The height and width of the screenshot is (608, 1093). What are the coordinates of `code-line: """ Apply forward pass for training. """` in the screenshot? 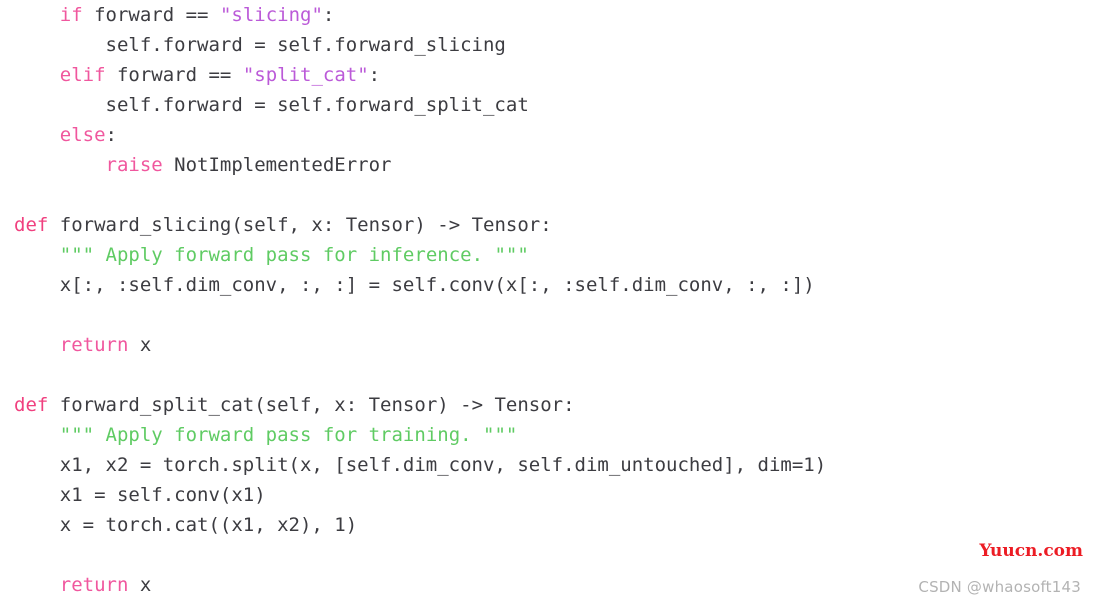 It's located at (546, 435).